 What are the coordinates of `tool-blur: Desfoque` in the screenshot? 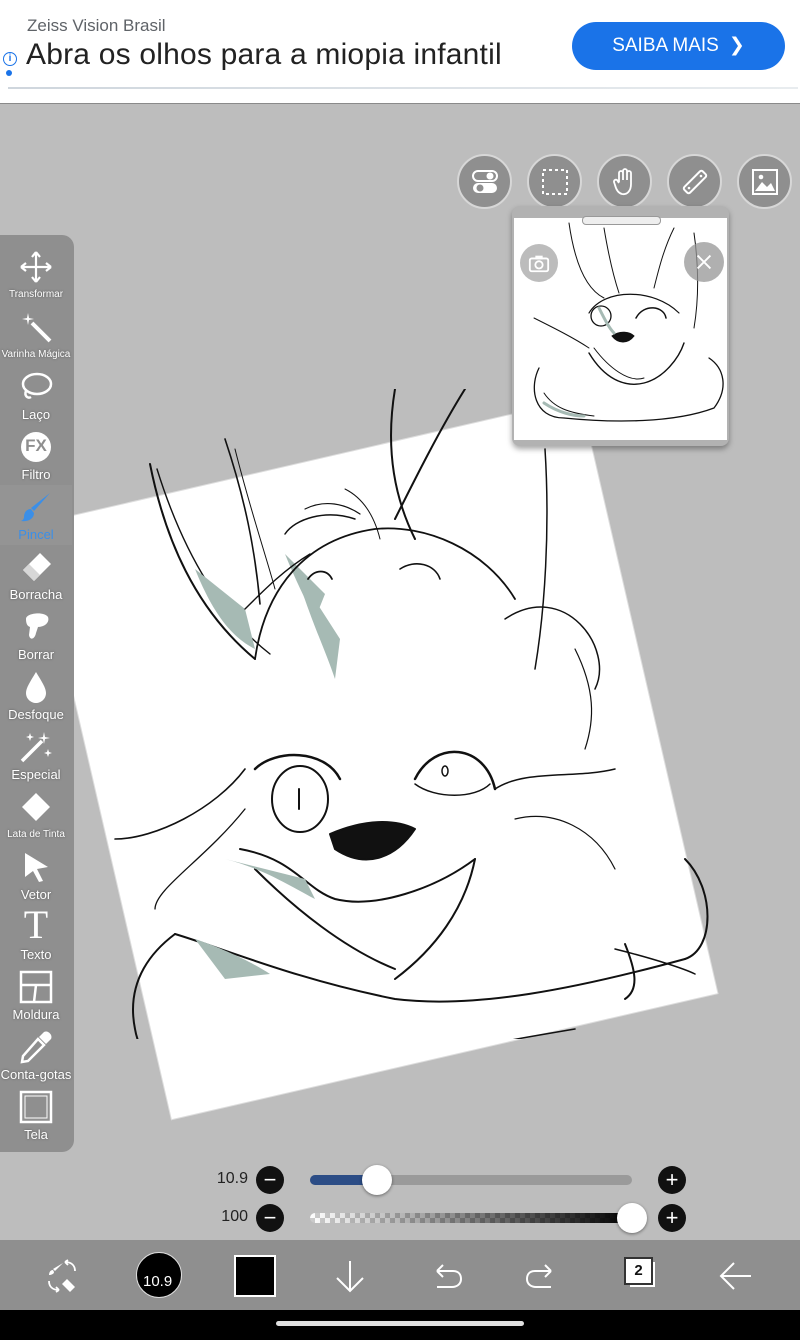 It's located at (36, 695).